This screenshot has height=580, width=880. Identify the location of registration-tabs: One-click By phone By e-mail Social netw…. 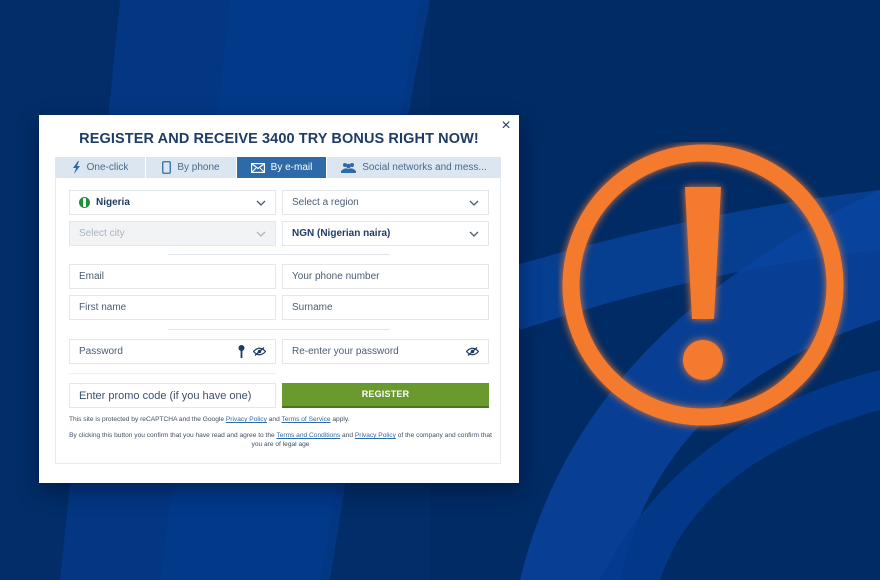
(278, 167).